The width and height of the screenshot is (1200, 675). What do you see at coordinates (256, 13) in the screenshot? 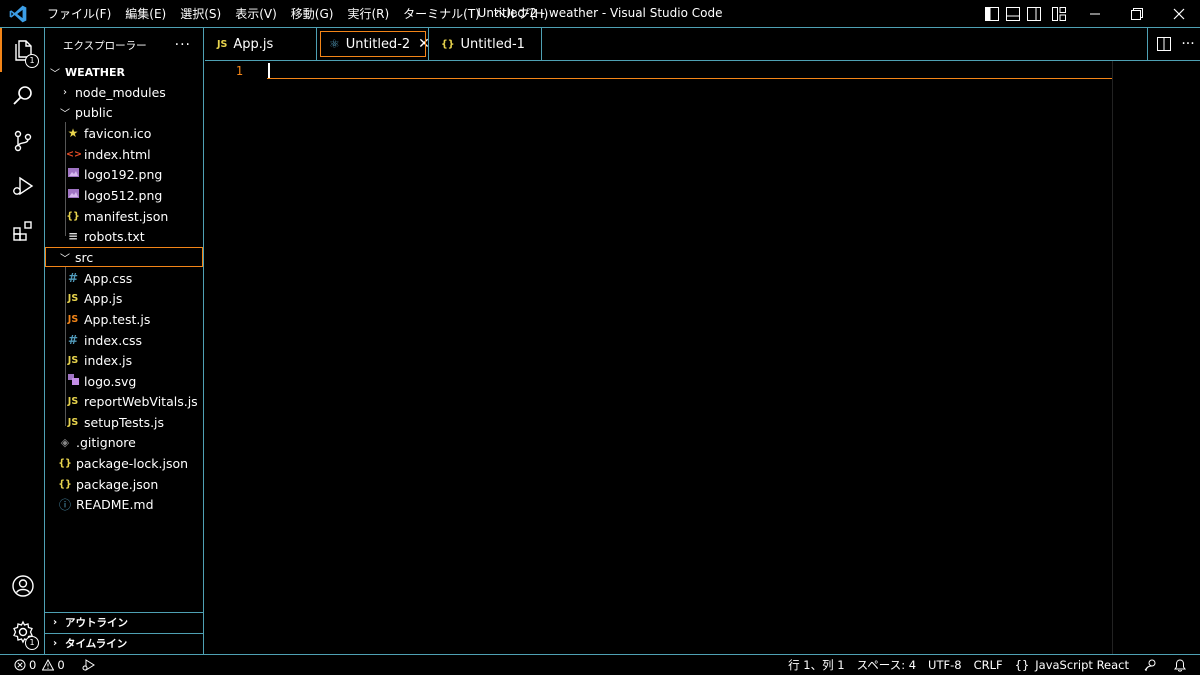
I see `menu-view: 表示(V)` at bounding box center [256, 13].